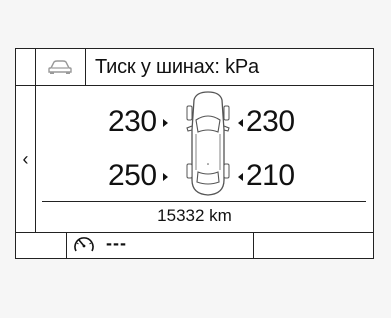 The height and width of the screenshot is (318, 391). What do you see at coordinates (132, 121) in the screenshot?
I see `tire-pressure-front-left: 230` at bounding box center [132, 121].